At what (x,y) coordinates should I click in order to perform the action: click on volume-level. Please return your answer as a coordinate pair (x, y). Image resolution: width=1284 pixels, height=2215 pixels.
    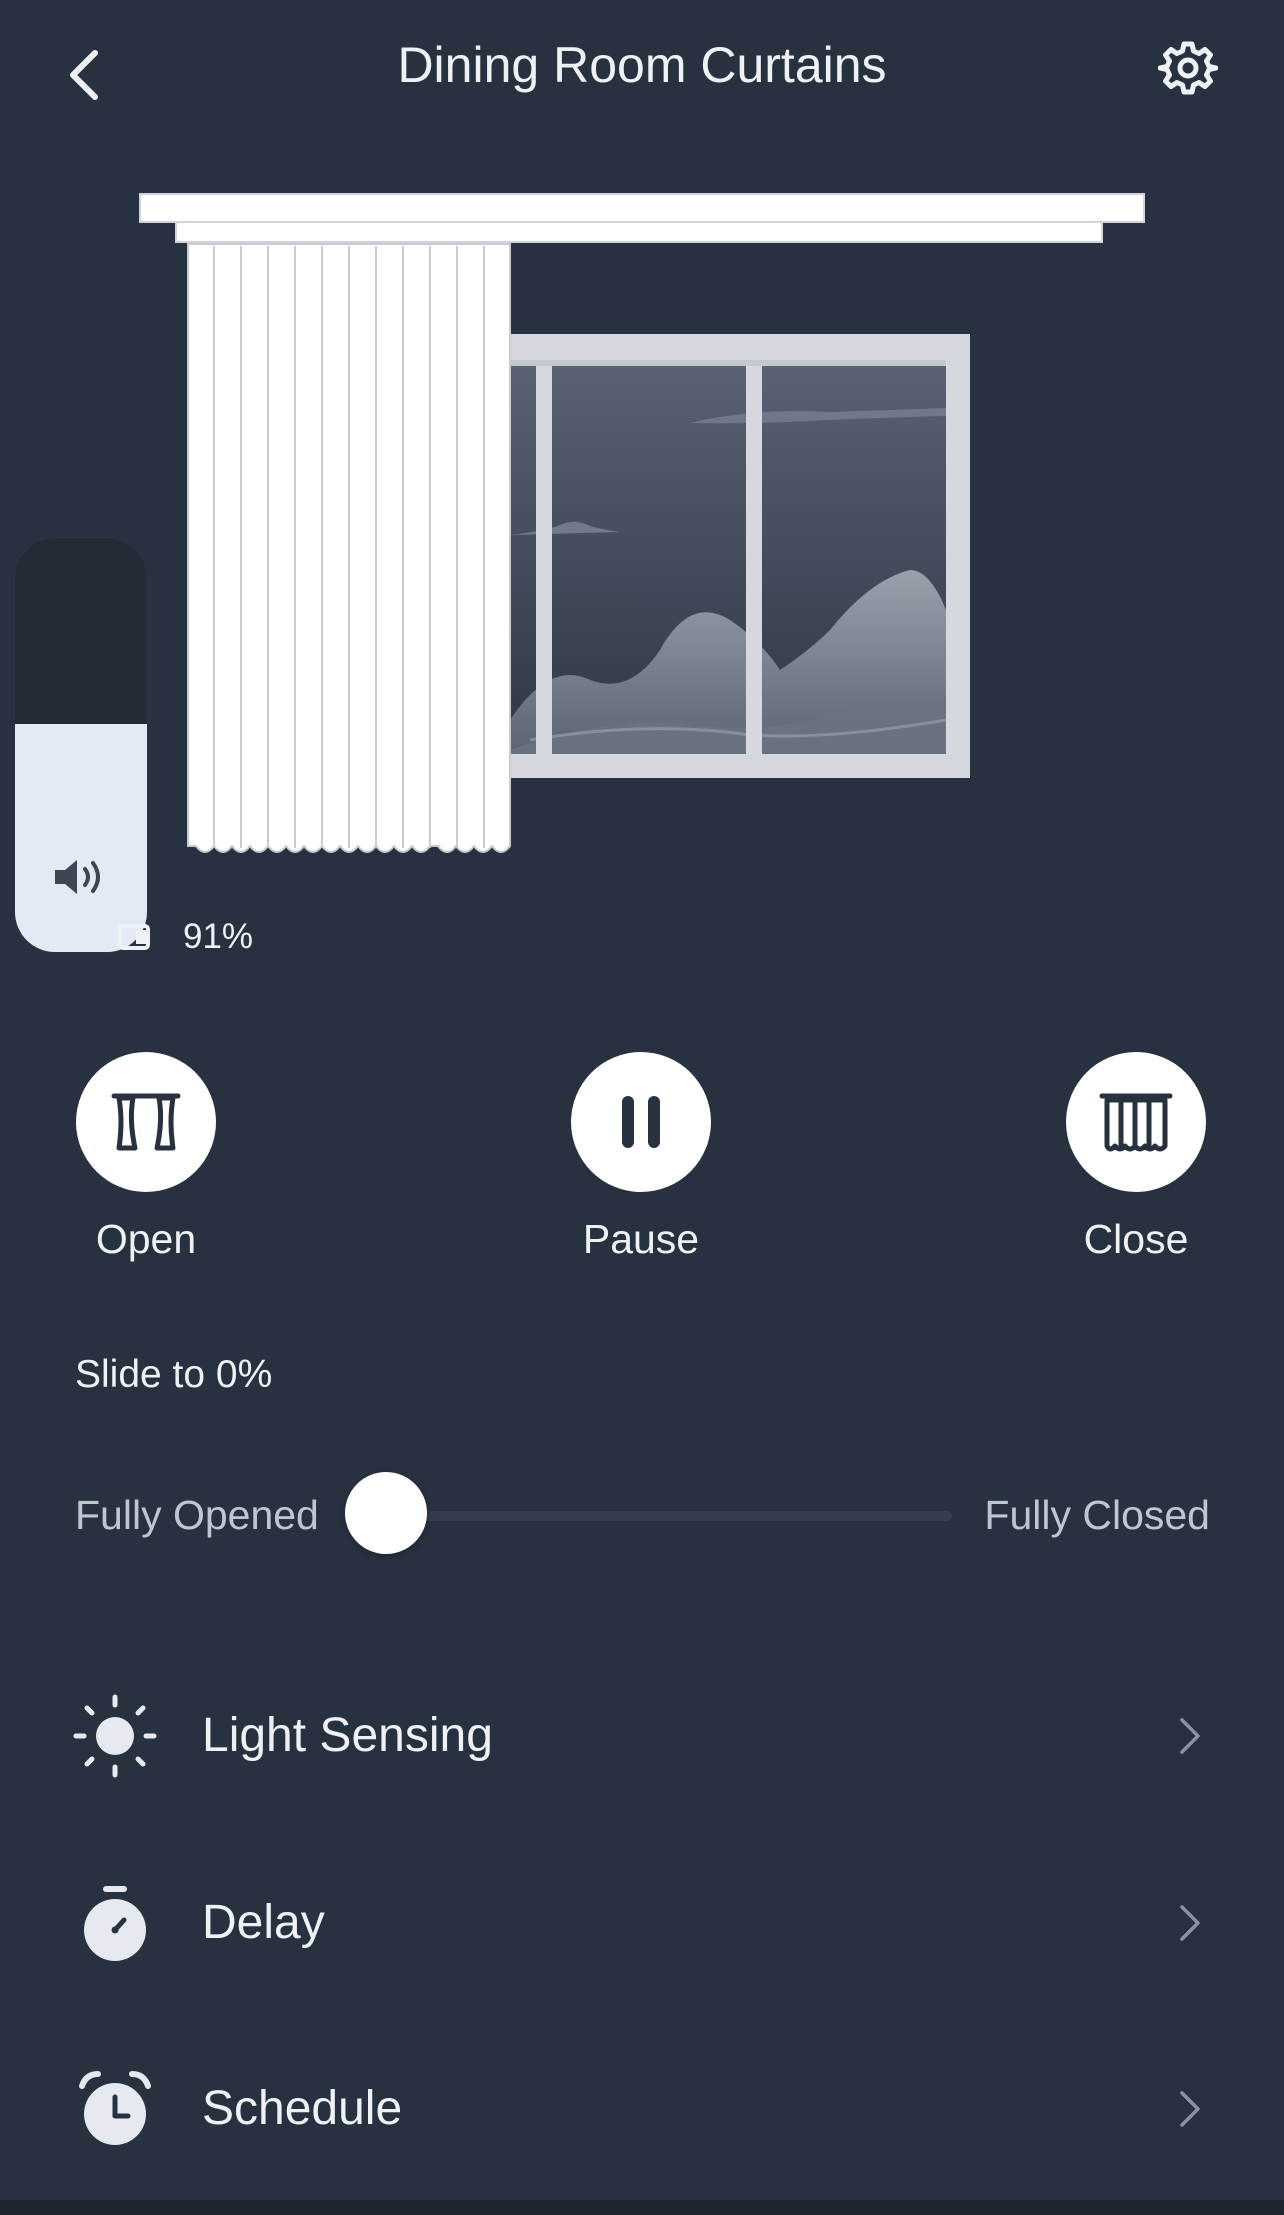
    Looking at the image, I should click on (81, 838).